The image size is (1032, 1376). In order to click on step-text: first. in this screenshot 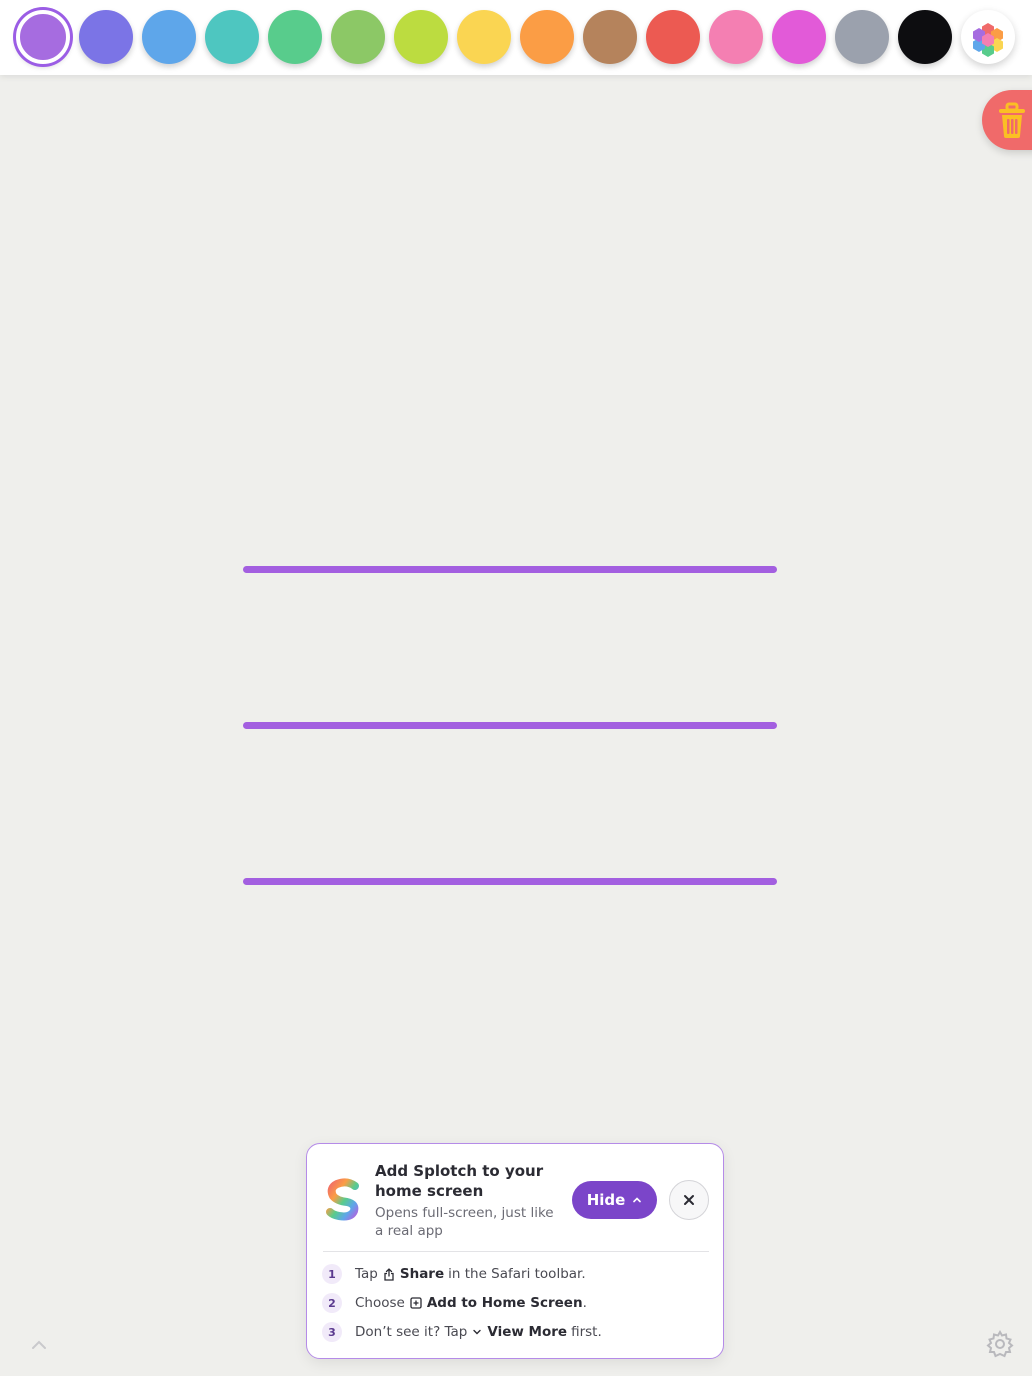, I will do `click(586, 1332)`.